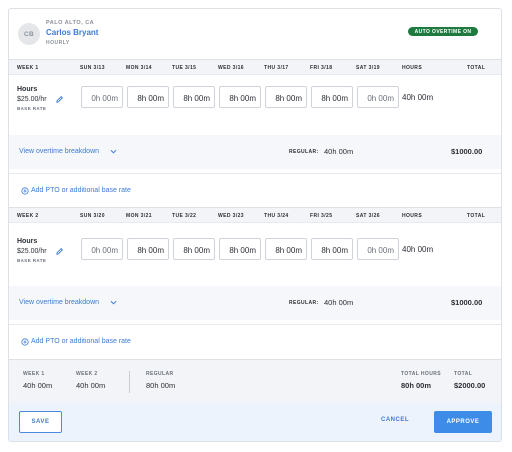 The image size is (512, 452). I want to click on total-hours-label: TOTAL HOURS, so click(421, 374).